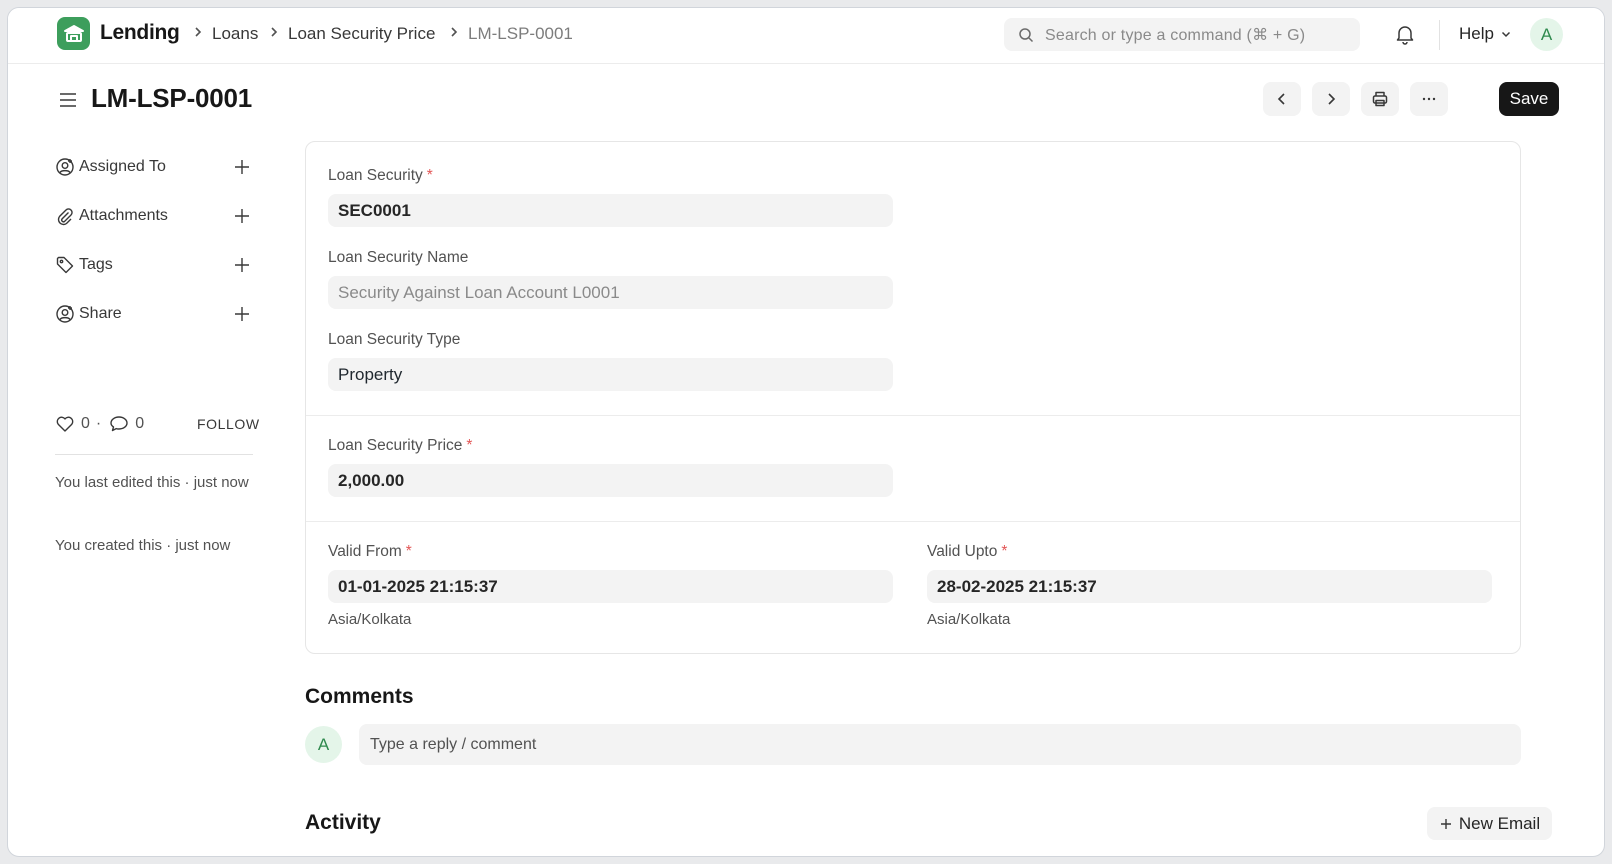 The image size is (1612, 864). I want to click on comments-count: 0, so click(140, 423).